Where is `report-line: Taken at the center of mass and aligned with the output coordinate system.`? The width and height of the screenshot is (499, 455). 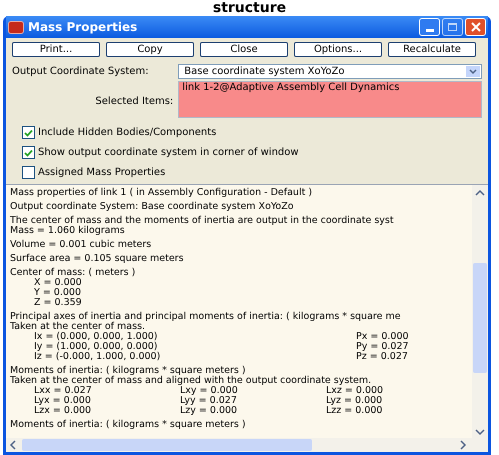 report-line: Taken at the center of mass and aligned with the output coordinate system. is located at coordinates (191, 381).